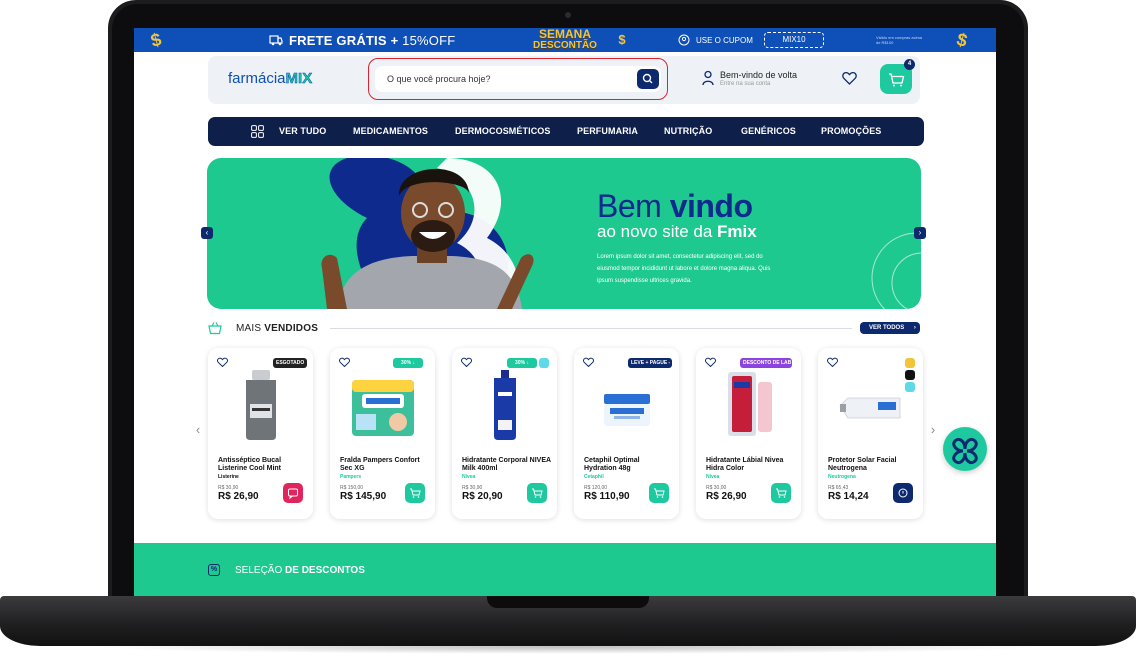  What do you see at coordinates (383, 408) in the screenshot?
I see `pampers-pack-image` at bounding box center [383, 408].